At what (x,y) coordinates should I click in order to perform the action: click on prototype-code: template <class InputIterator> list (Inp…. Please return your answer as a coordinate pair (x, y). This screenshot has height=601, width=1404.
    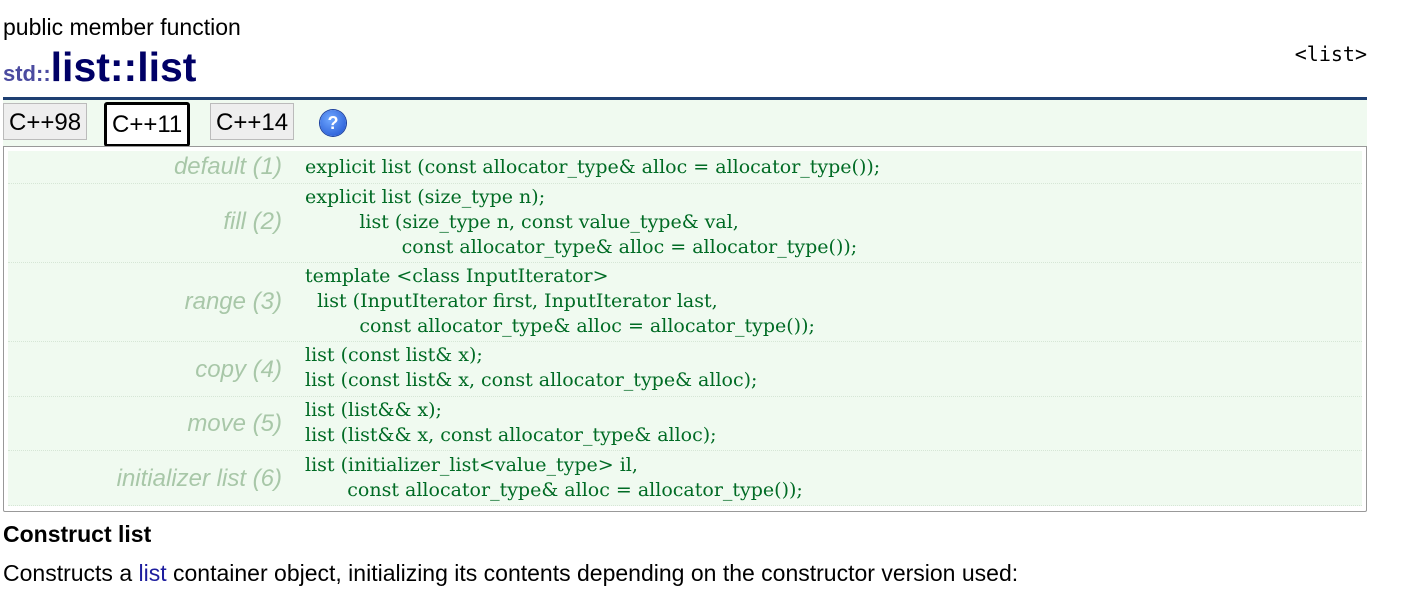
    Looking at the image, I should click on (560, 301).